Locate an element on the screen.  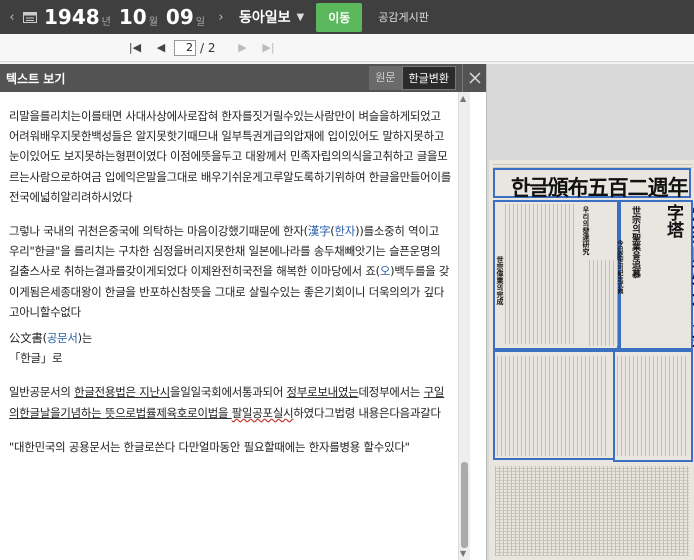
panel-title: 텍스트 보기 is located at coordinates (36, 78).